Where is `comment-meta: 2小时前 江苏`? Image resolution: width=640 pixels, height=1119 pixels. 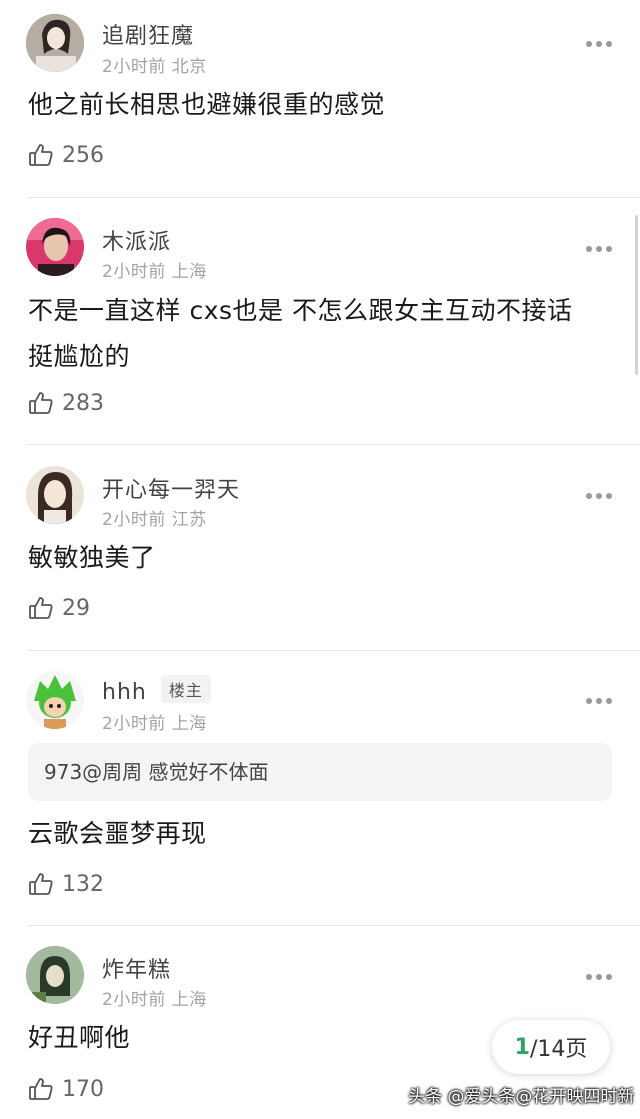
comment-meta: 2小时前 江苏 is located at coordinates (154, 517).